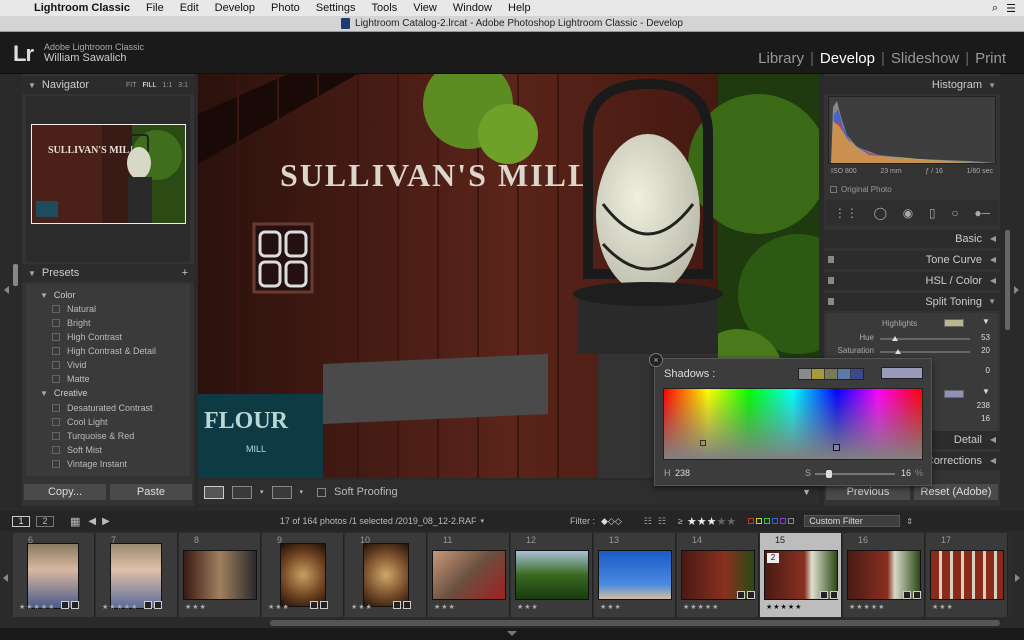 The image size is (1024, 640). I want to click on zoom-1-1: 1:1, so click(168, 85).